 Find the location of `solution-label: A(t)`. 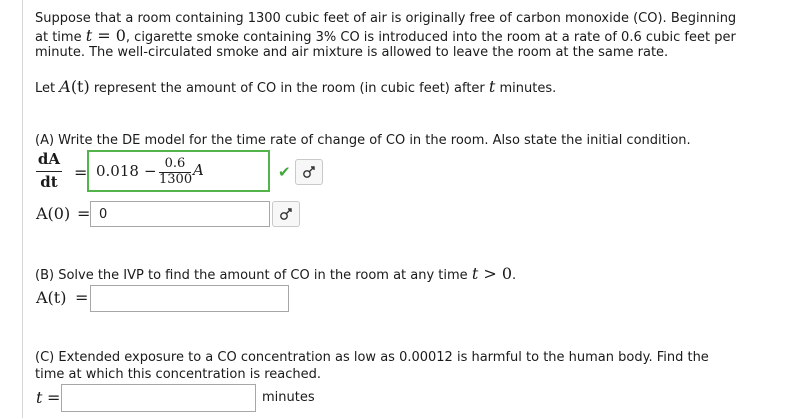

solution-label: A(t) is located at coordinates (51, 297).